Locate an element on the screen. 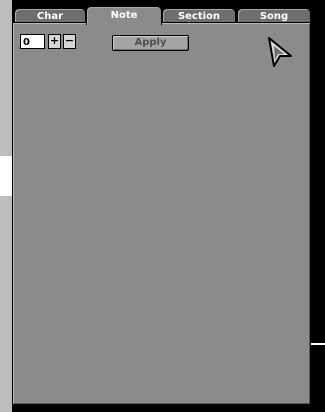 This screenshot has width=325, height=412. tab-label: Note is located at coordinates (124, 15).